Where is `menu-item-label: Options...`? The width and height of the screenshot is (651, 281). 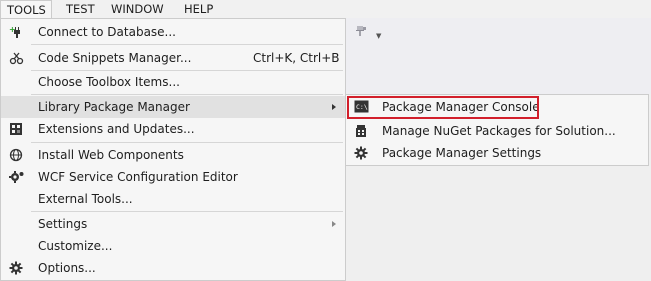 menu-item-label: Options... is located at coordinates (67, 268).